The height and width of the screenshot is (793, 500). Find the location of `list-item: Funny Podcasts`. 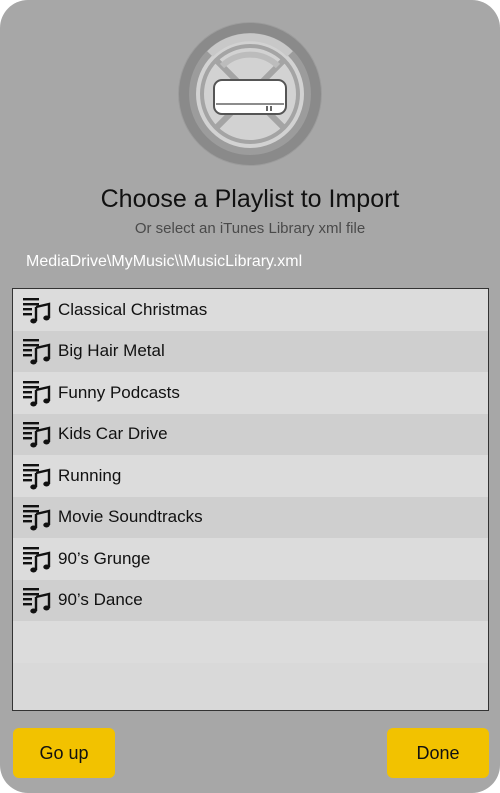

list-item: Funny Podcasts is located at coordinates (250, 393).